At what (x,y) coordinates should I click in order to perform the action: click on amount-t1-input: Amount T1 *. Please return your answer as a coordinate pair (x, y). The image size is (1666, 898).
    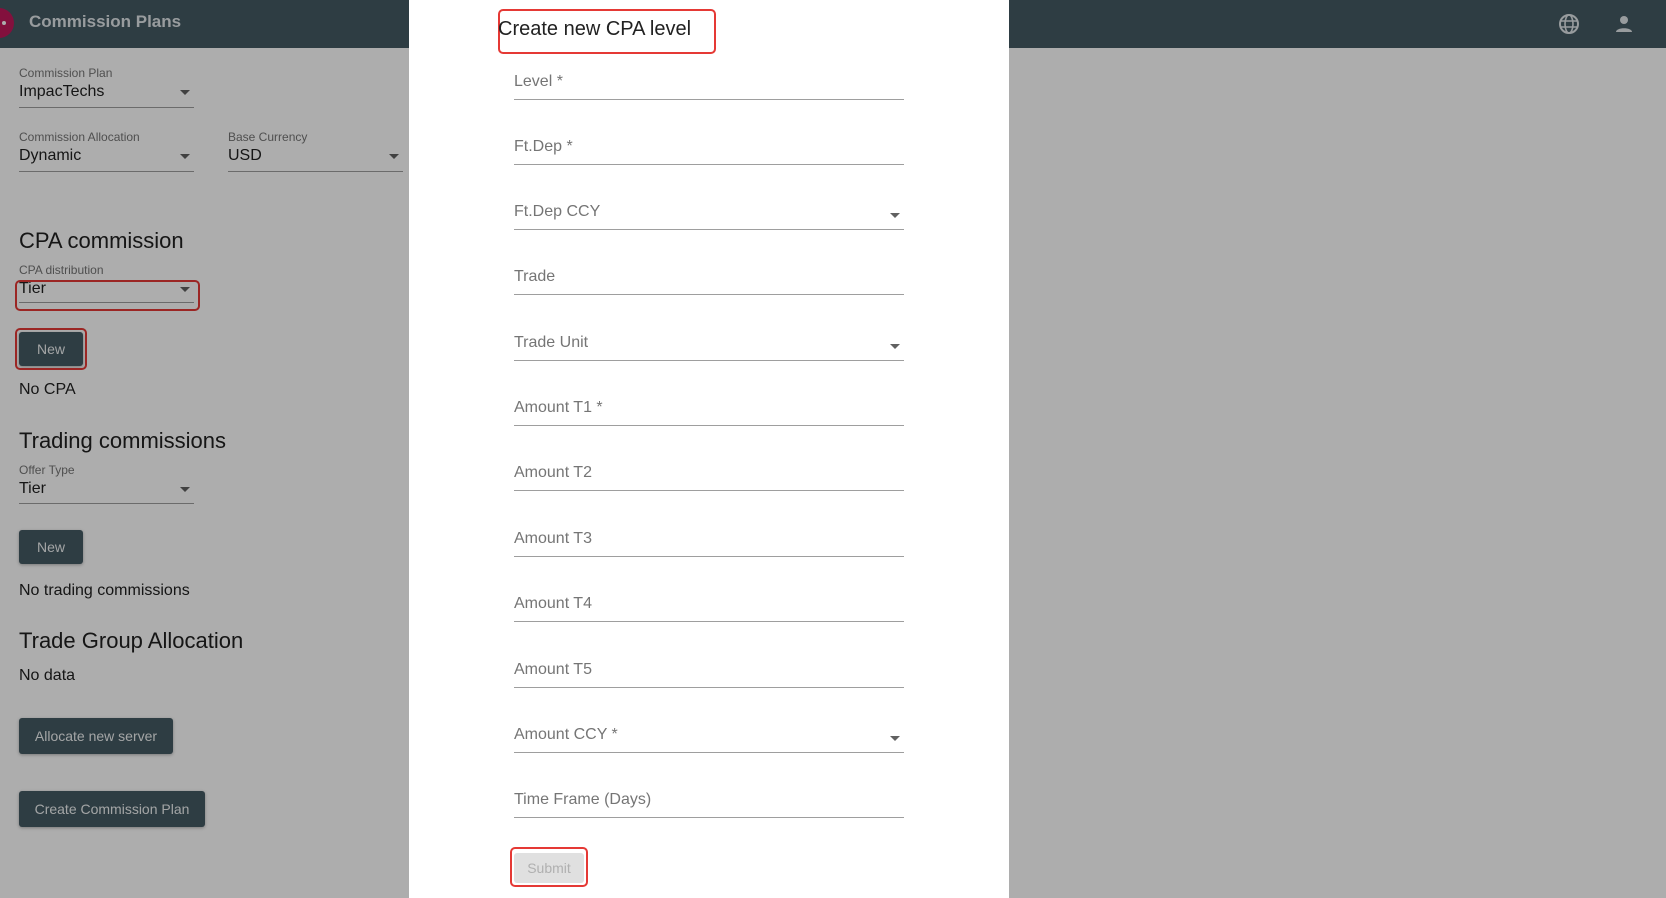
    Looking at the image, I should click on (709, 411).